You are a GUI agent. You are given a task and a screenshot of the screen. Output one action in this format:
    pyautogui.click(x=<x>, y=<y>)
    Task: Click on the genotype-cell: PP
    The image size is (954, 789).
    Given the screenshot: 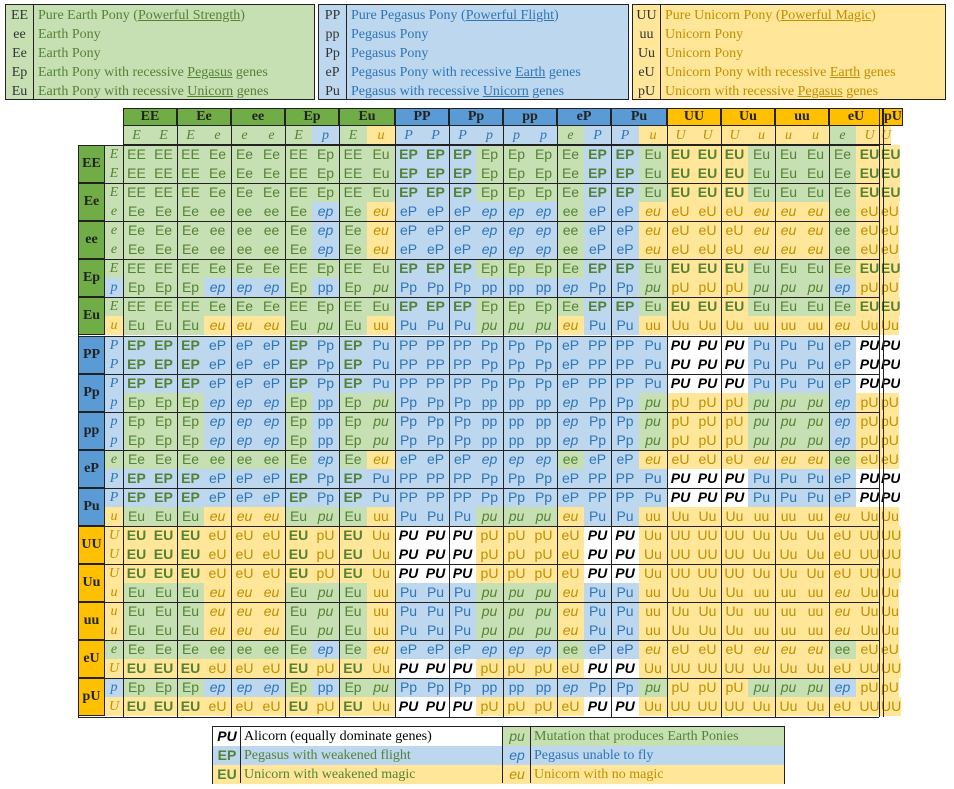 What is the action you would take?
    pyautogui.click(x=408, y=364)
    